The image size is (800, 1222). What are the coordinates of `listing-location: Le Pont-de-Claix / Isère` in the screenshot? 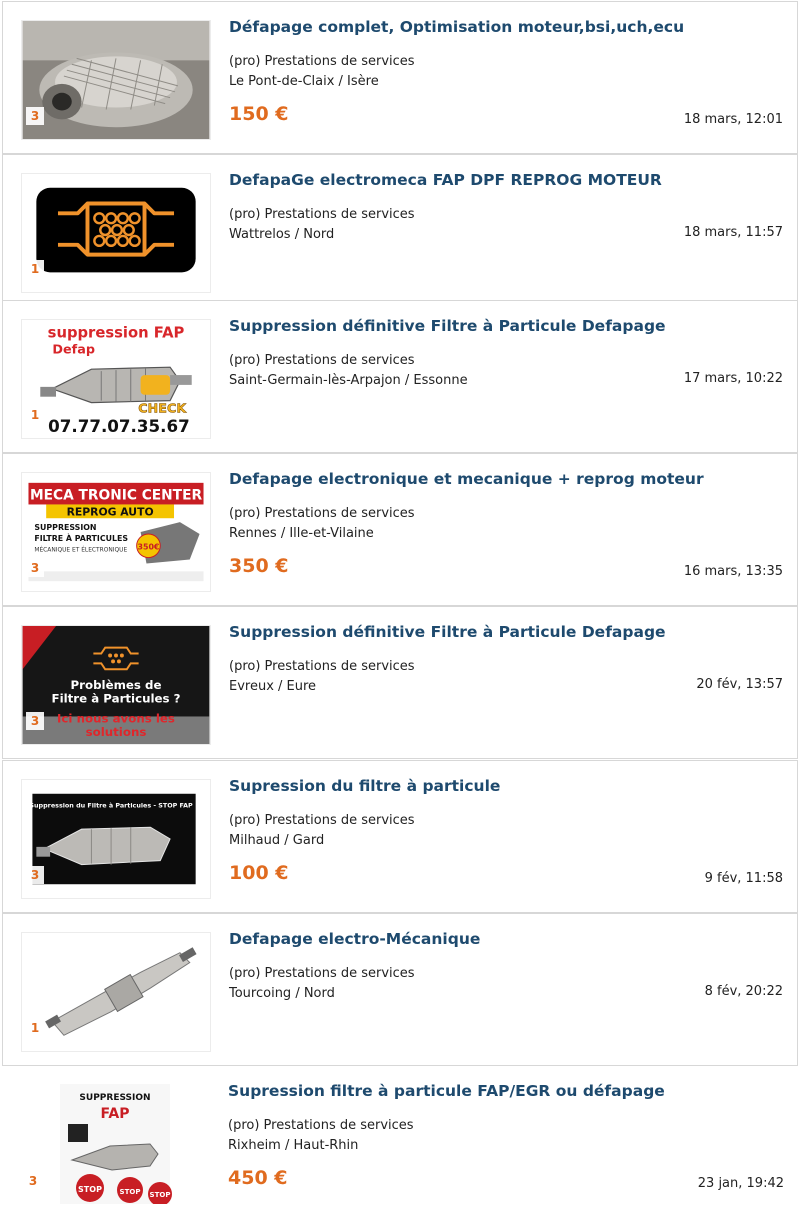 It's located at (304, 81).